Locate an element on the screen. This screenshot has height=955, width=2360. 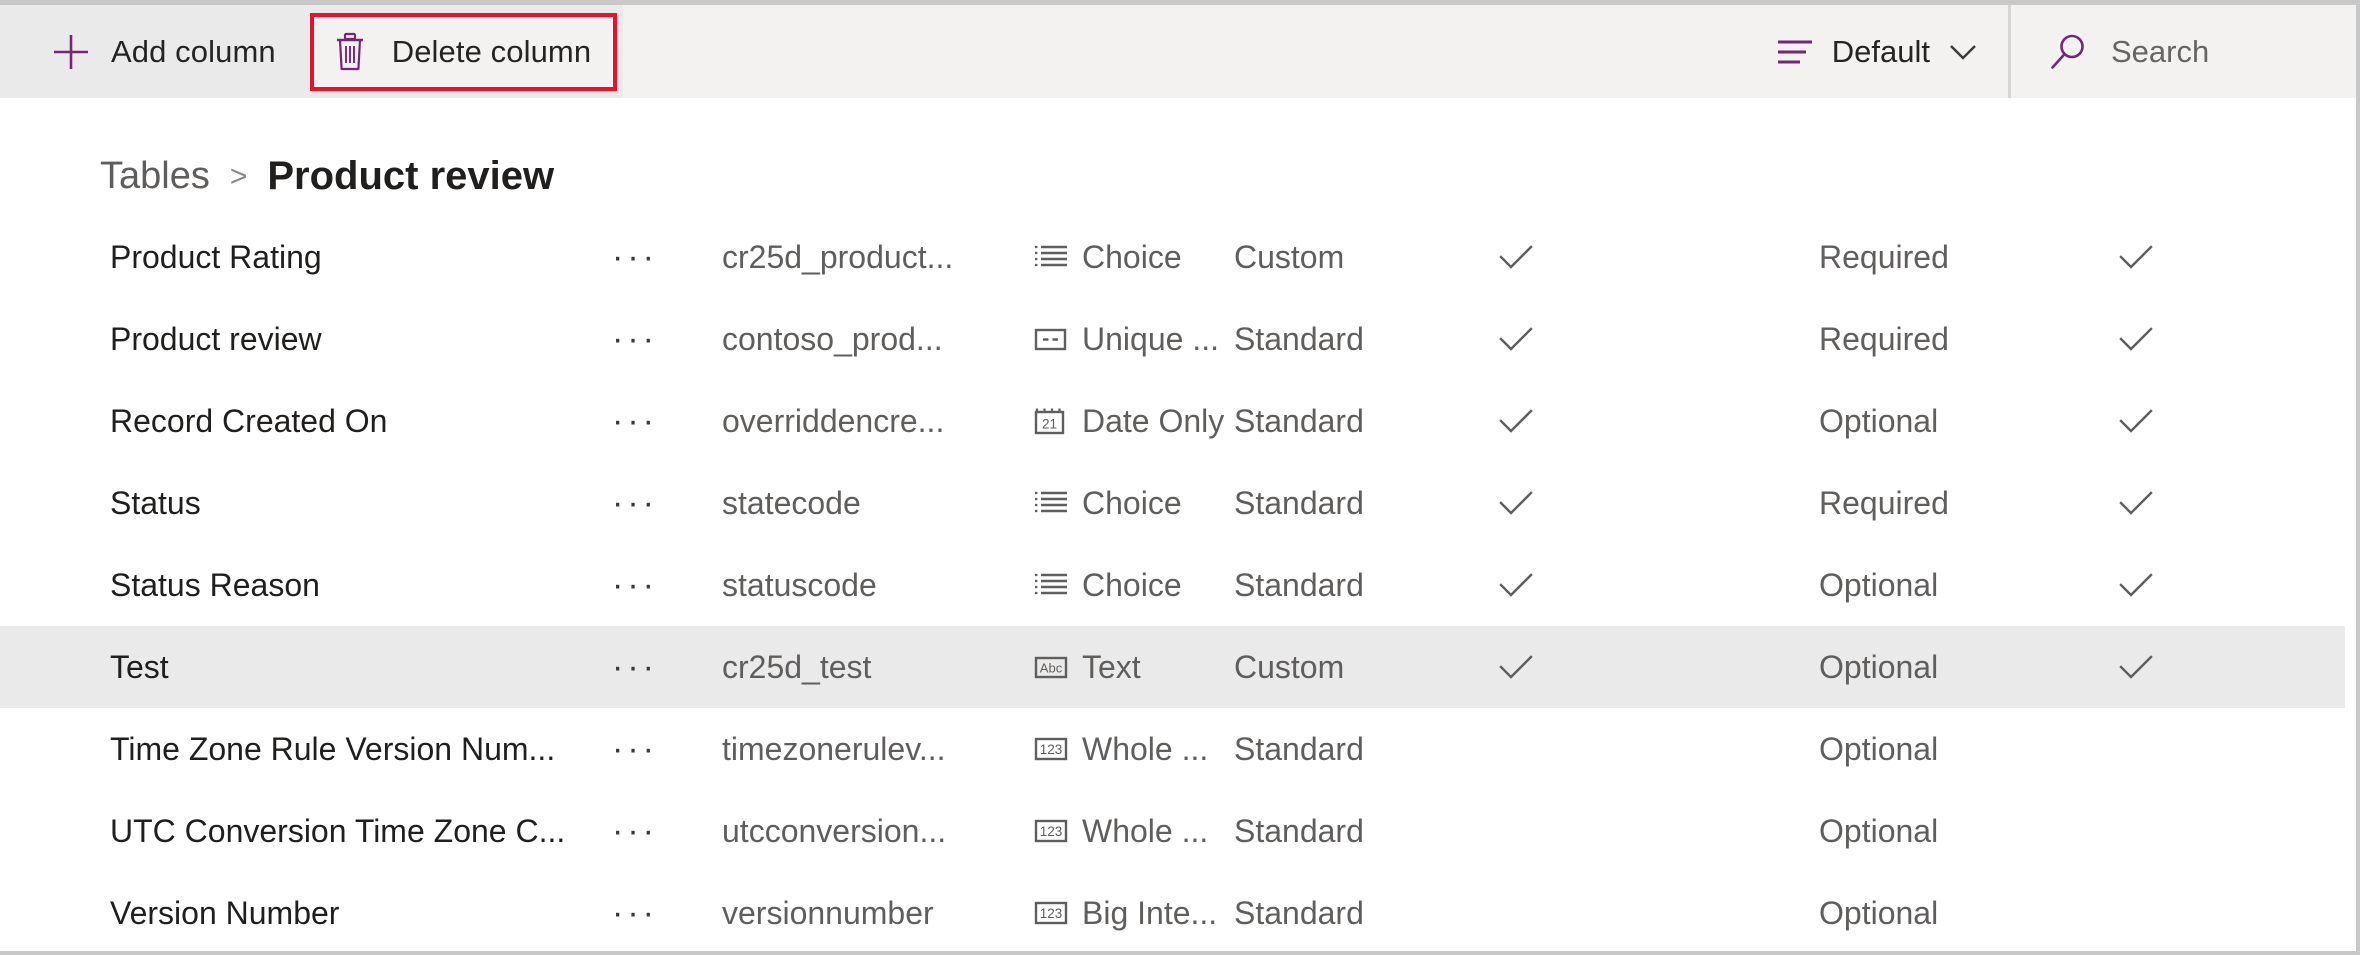
chevron-down-icon is located at coordinates (1963, 52).